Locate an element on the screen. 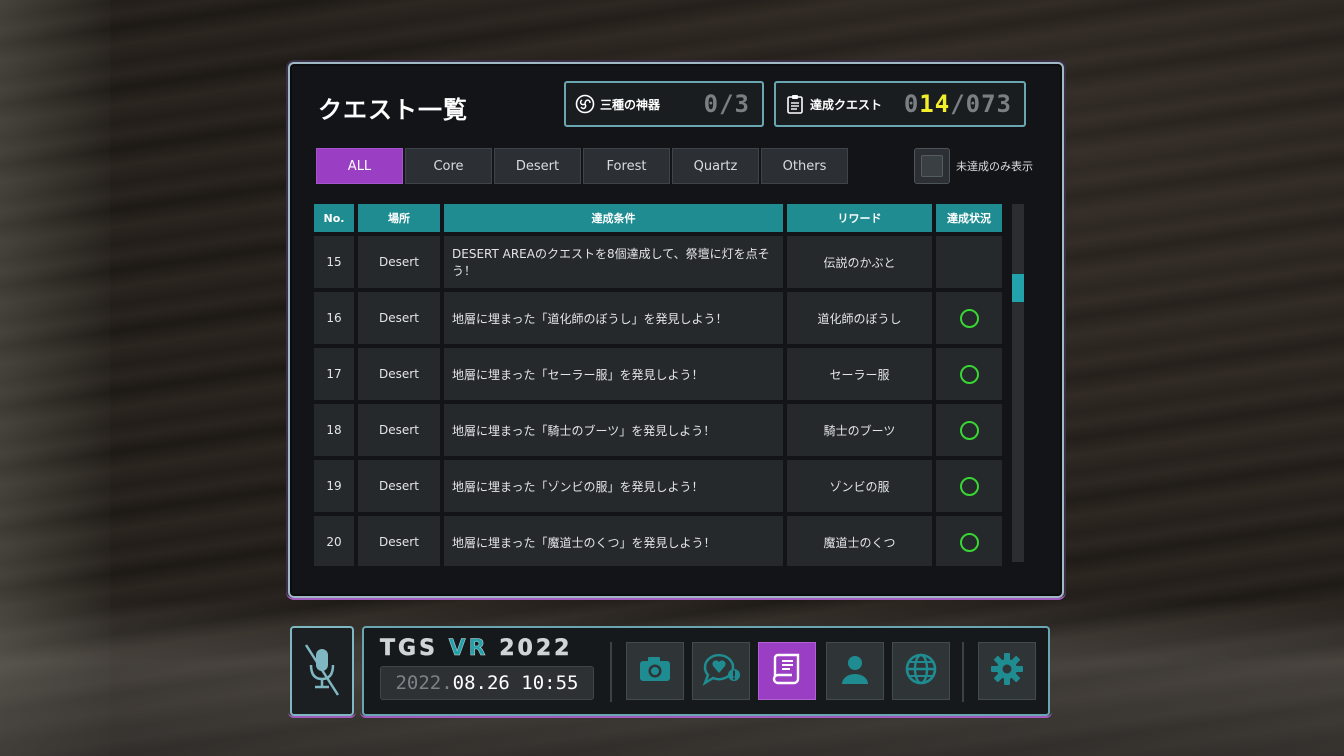 The height and width of the screenshot is (756, 1344). header-reward: リワード is located at coordinates (859, 218).